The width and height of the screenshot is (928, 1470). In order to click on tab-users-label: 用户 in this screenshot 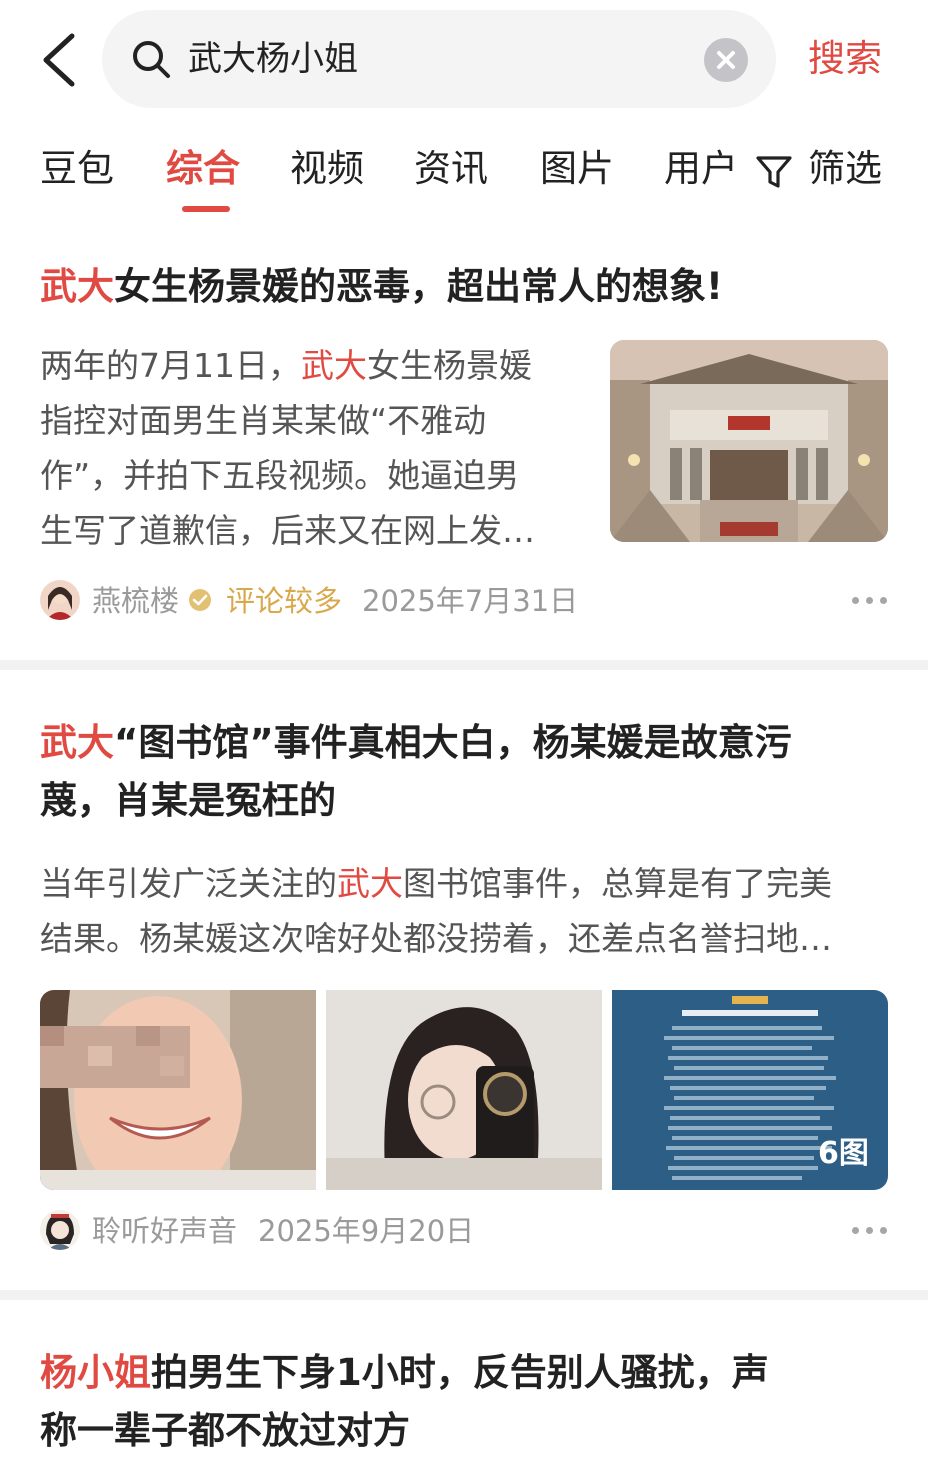, I will do `click(701, 168)`.